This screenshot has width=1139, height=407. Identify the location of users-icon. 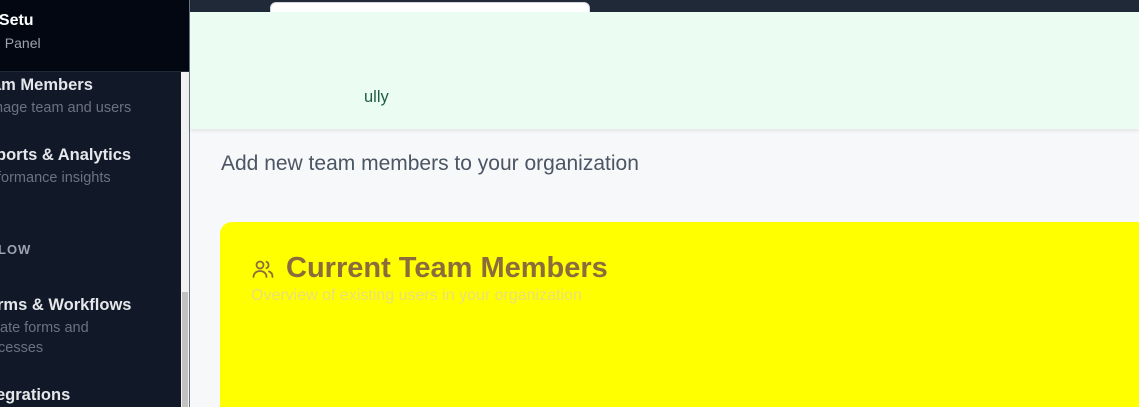
(263, 269).